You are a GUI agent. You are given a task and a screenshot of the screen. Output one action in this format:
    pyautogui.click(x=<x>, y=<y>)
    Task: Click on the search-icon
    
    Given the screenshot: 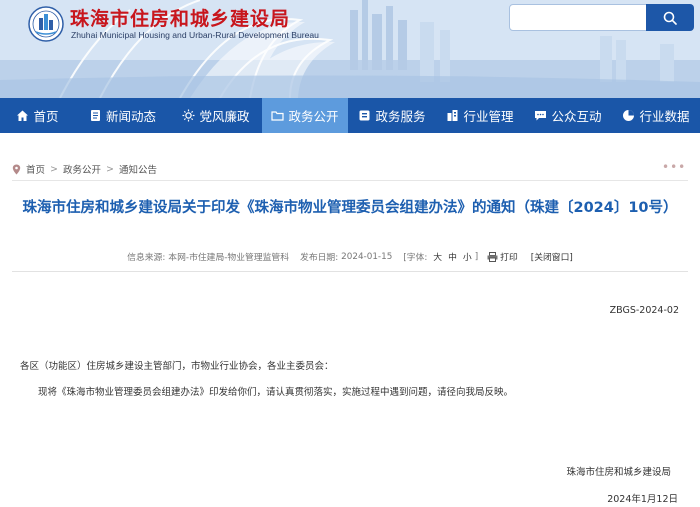 What is the action you would take?
    pyautogui.click(x=670, y=18)
    